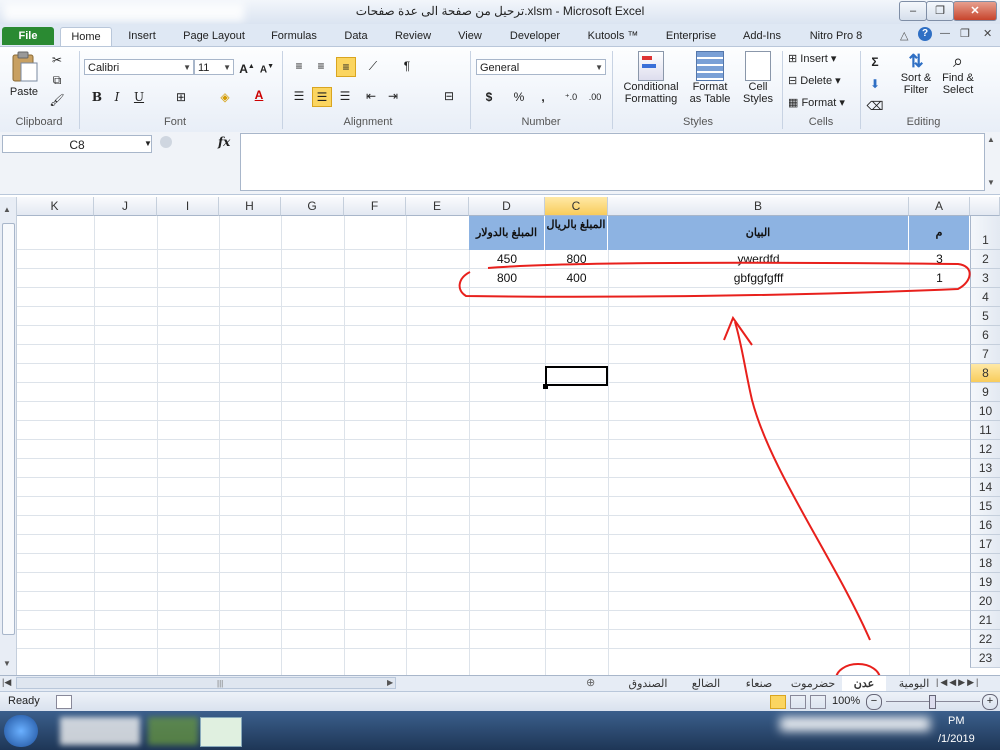  I want to click on sheet-tab-sanaa: صنعاء, so click(759, 684).